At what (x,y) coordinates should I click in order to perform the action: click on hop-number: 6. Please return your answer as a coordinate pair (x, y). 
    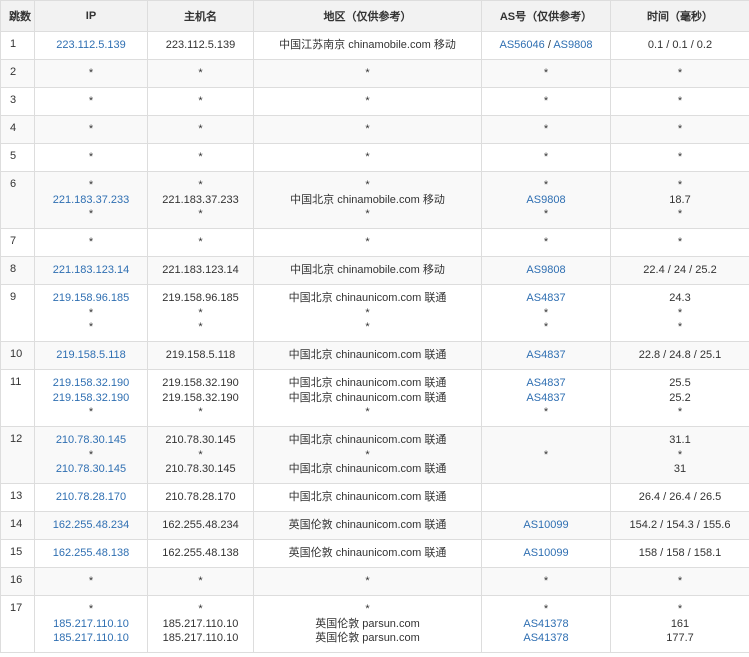
    Looking at the image, I should click on (17, 200).